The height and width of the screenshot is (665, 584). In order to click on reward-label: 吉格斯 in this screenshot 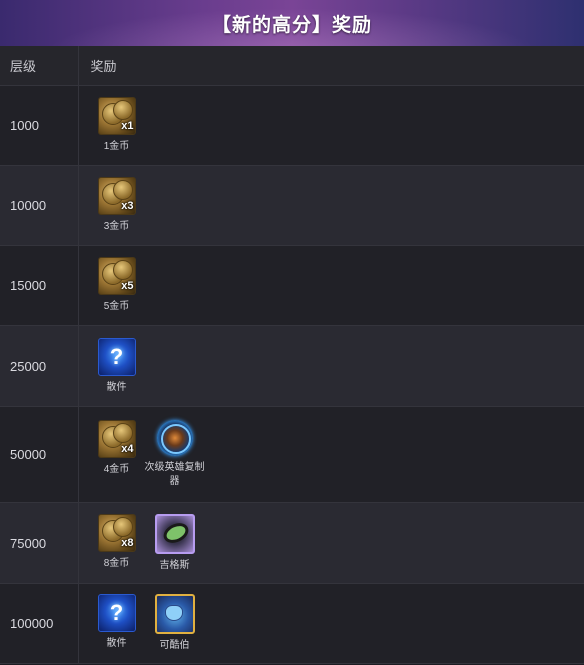, I will do `click(174, 565)`.